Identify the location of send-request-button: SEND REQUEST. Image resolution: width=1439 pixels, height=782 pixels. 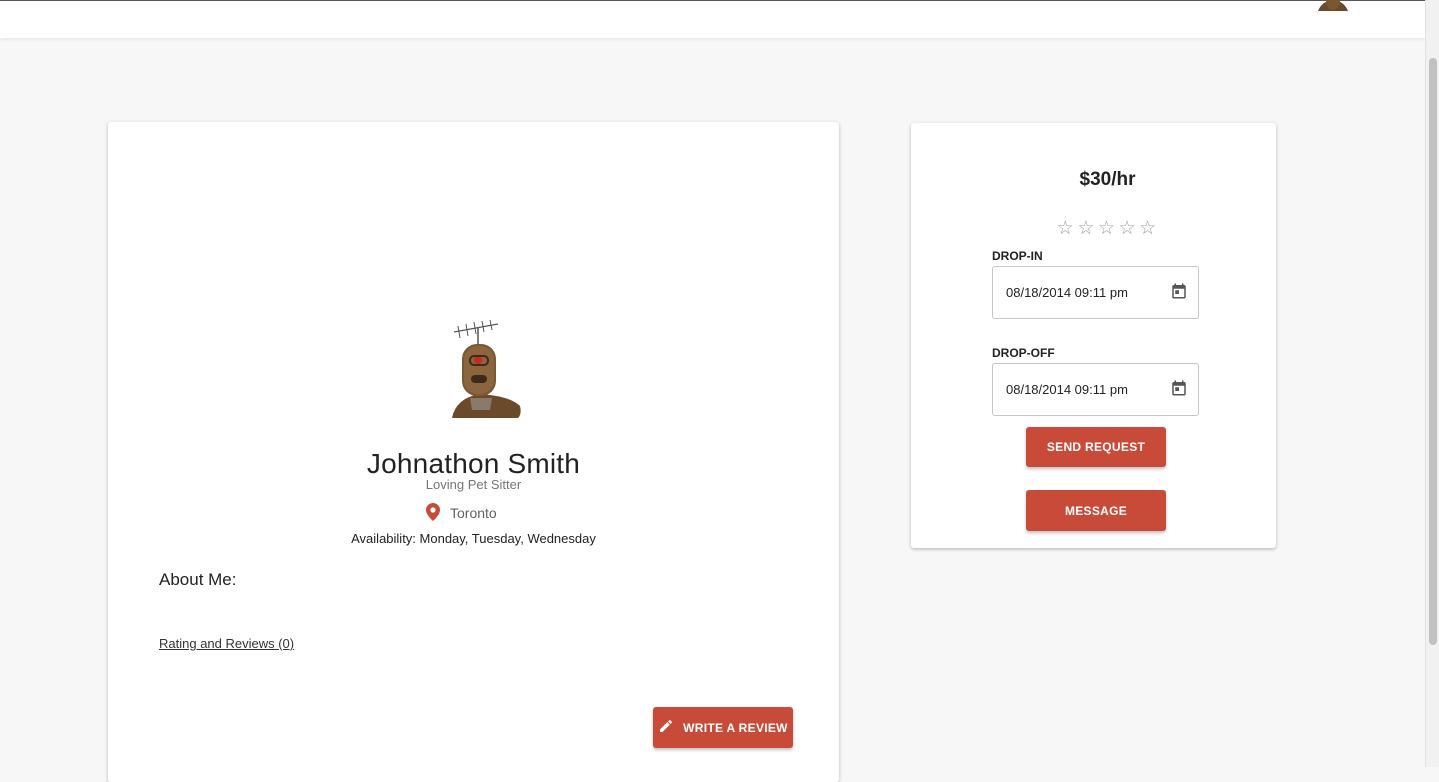
(1096, 447).